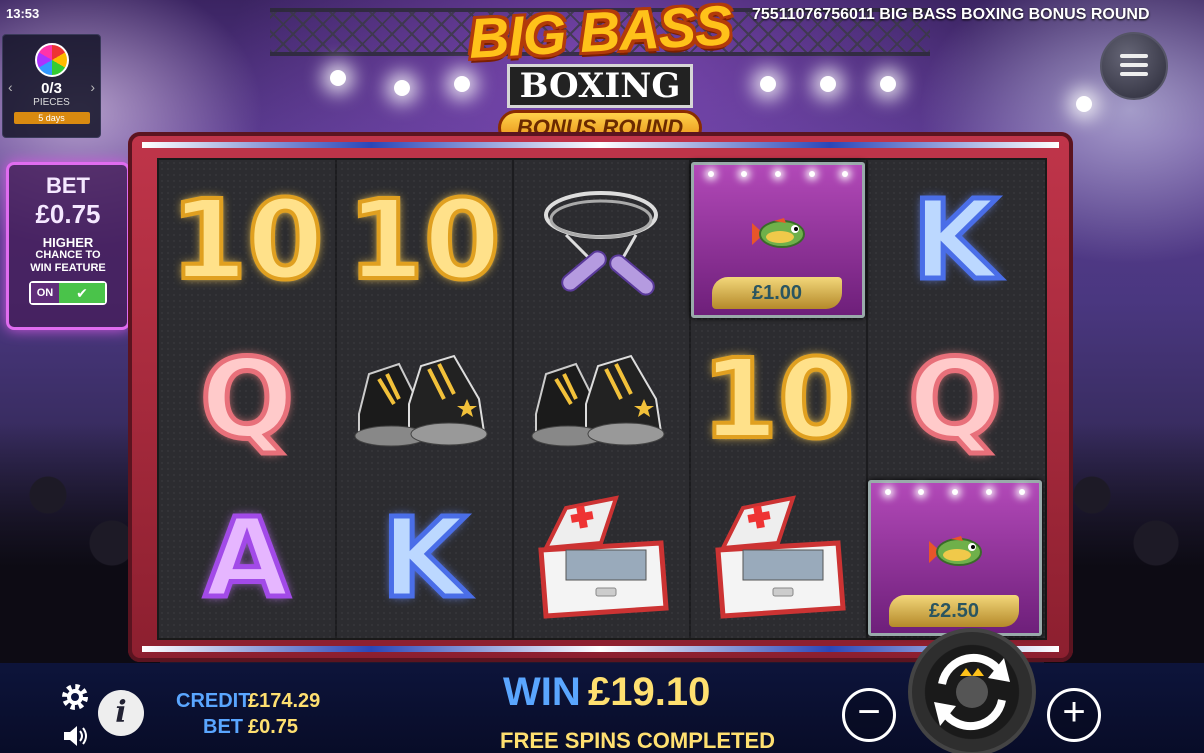  I want to click on logo-line-2: BOXING, so click(600, 86).